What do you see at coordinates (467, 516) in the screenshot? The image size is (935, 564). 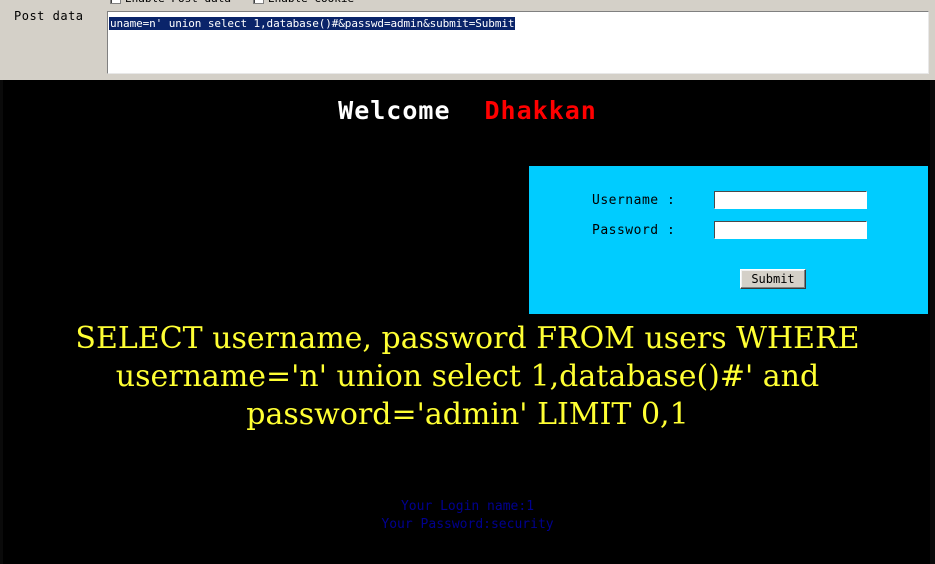 I see `query-result-display: Your Login name:1 Your Password:security` at bounding box center [467, 516].